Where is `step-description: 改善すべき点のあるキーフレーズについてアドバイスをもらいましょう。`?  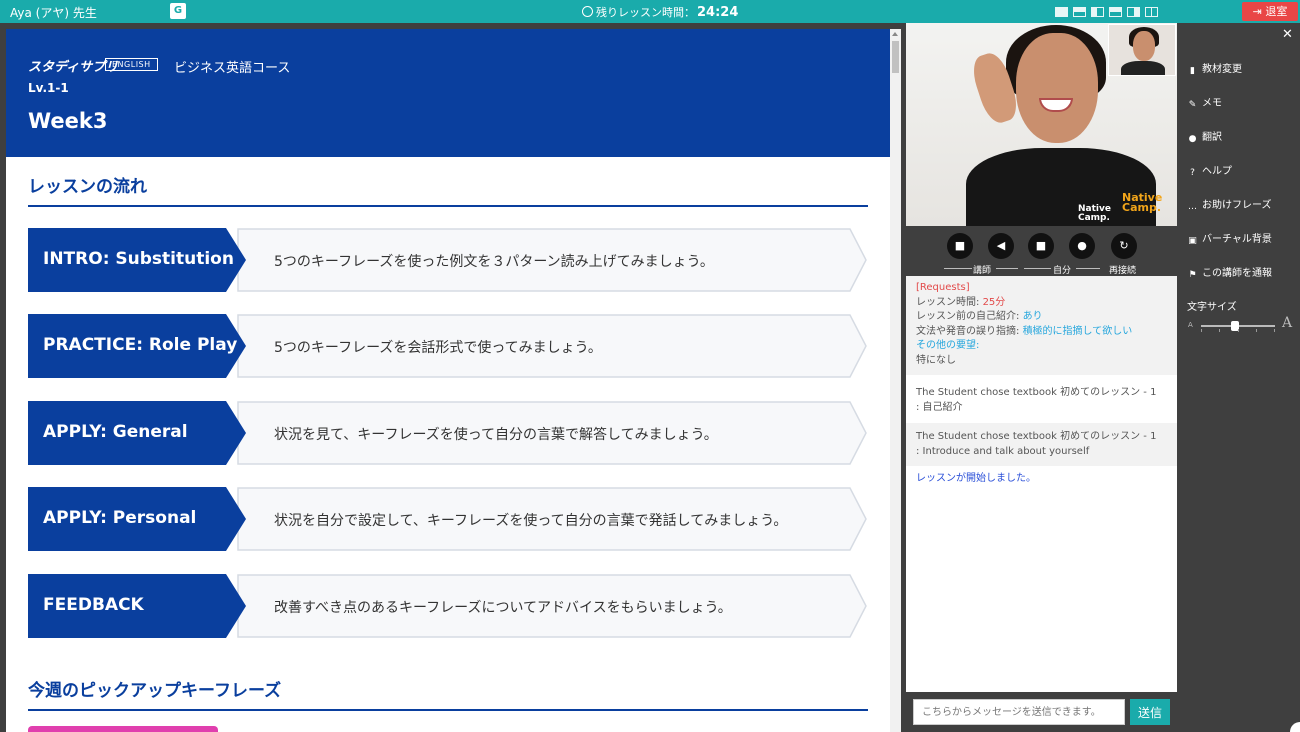
step-description: 改善すべき点のあるキーフレーズについてアドバイスをもらいましょう。 is located at coordinates (503, 608).